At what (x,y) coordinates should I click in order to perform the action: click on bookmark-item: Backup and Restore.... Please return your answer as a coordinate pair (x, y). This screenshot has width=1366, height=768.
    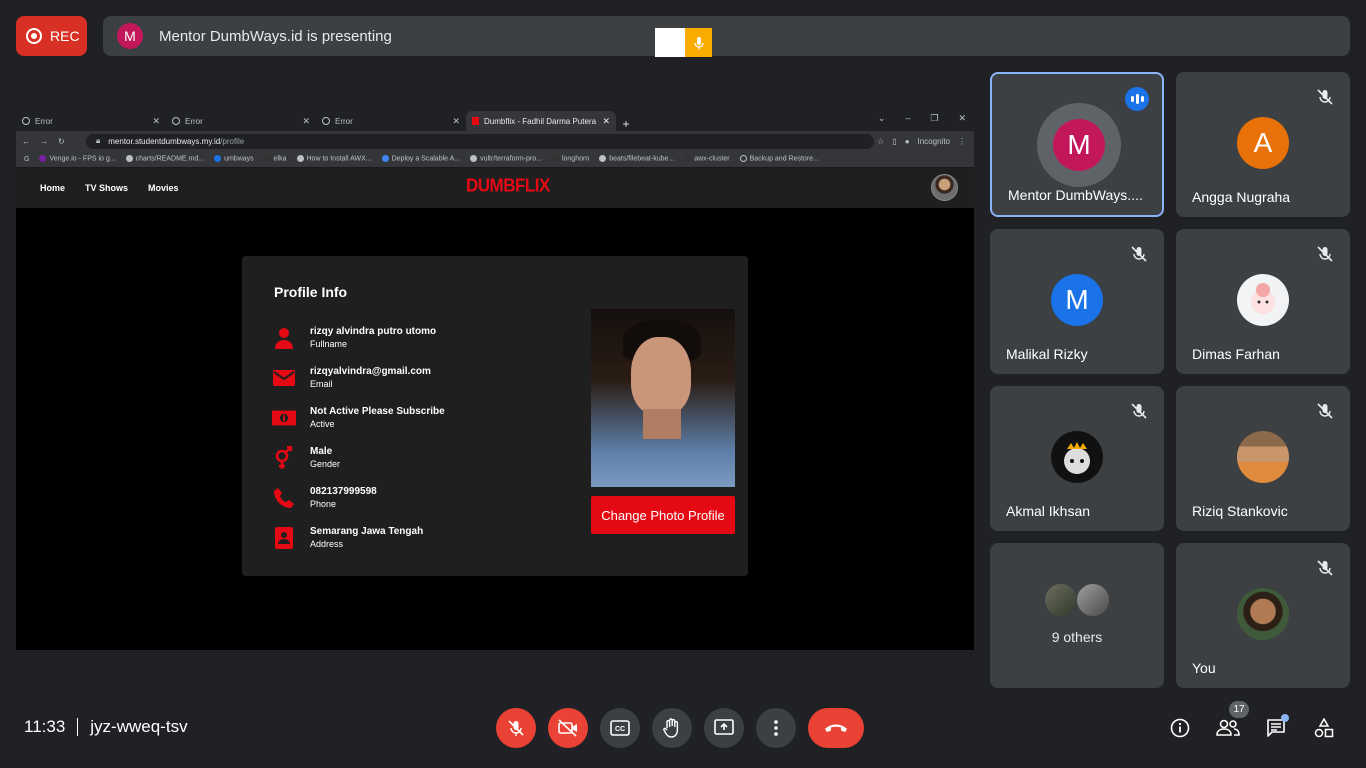
    Looking at the image, I should click on (779, 159).